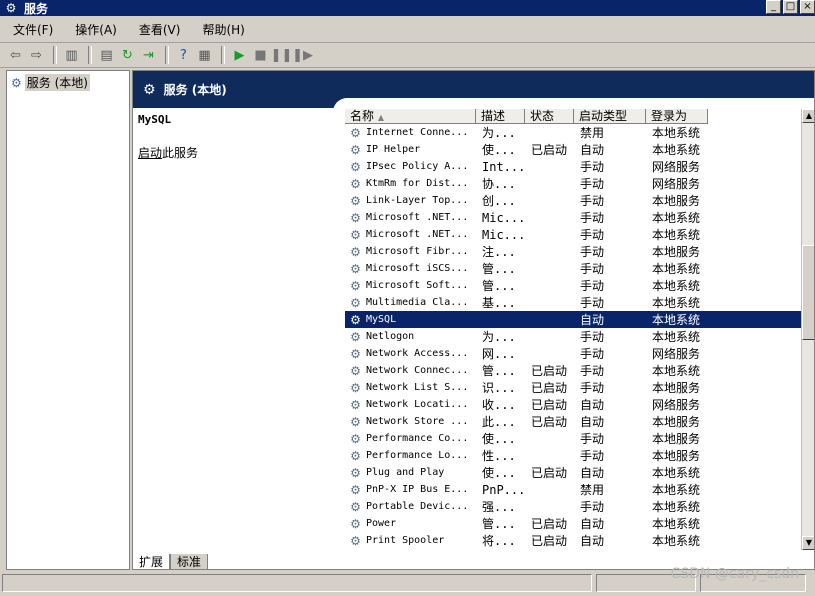  I want to click on scroll-thumb, so click(808, 292).